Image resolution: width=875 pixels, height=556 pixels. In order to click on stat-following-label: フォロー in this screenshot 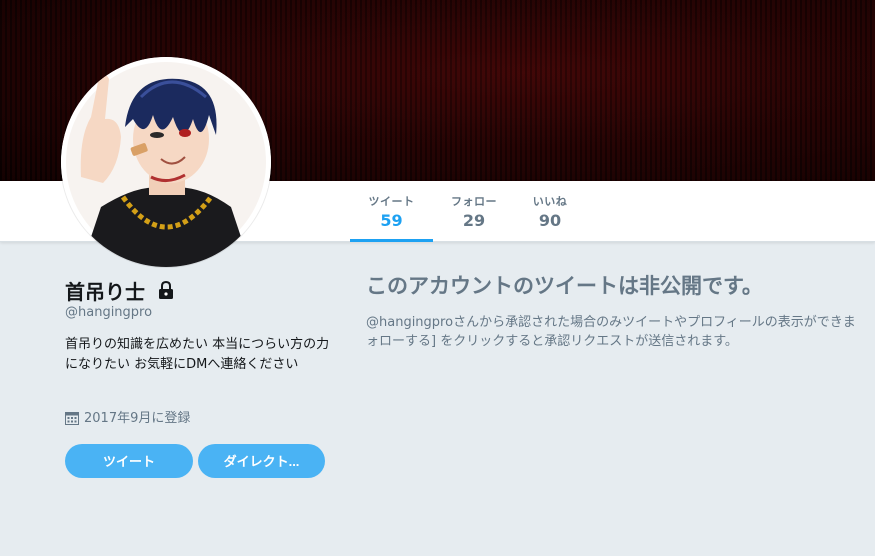, I will do `click(474, 201)`.